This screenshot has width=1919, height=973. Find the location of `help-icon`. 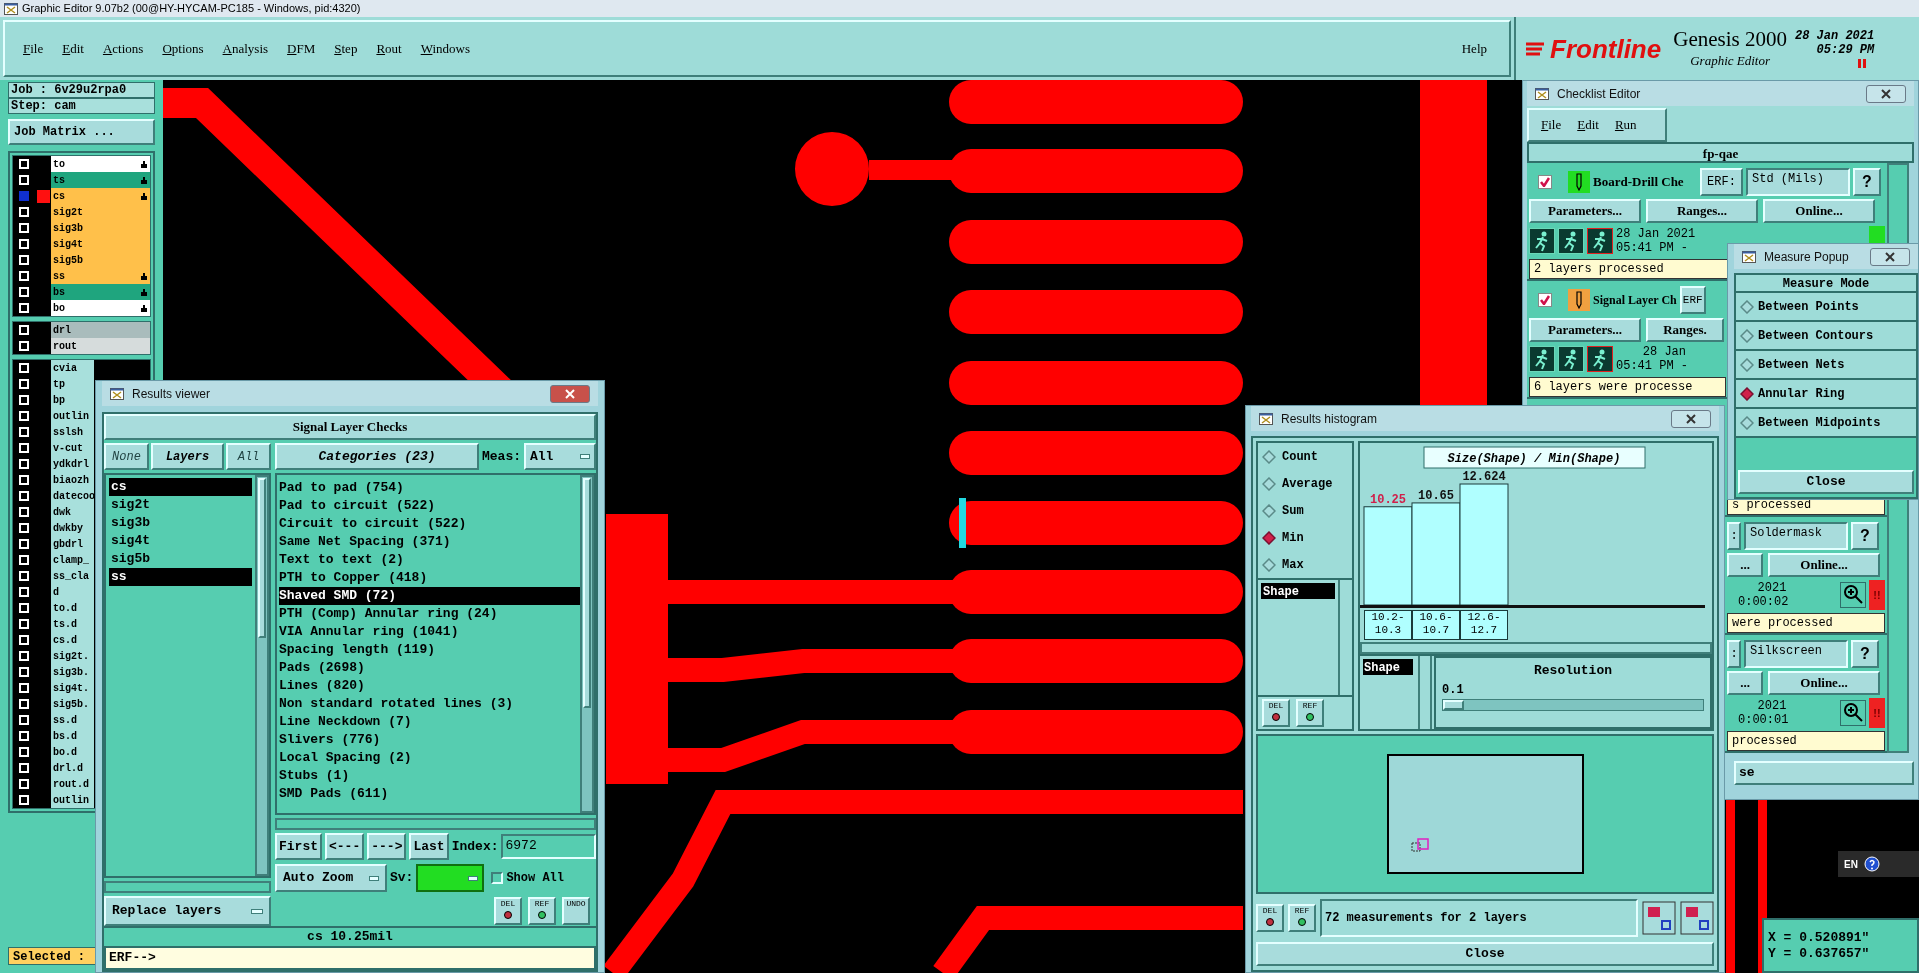

help-icon is located at coordinates (1871, 864).